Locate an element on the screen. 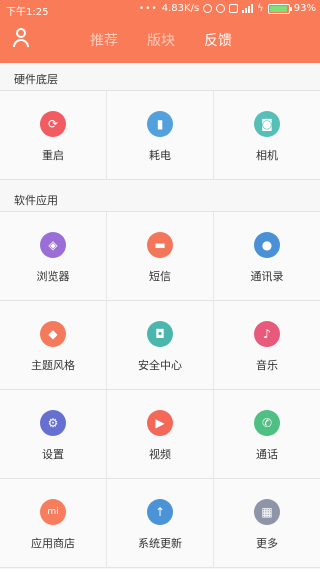 This screenshot has width=320, height=569. user-icon is located at coordinates (21, 38).